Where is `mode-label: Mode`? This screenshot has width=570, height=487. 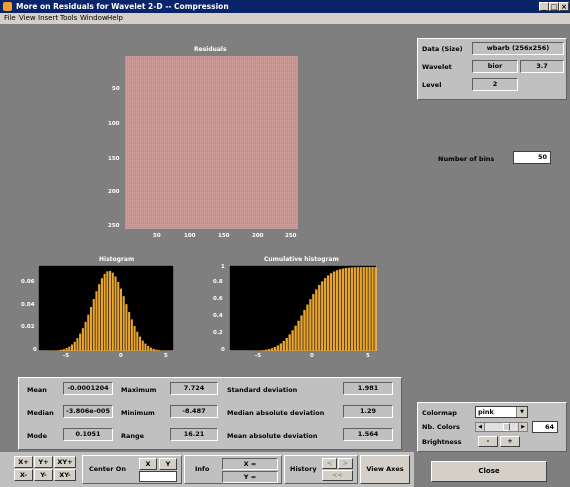 mode-label: Mode is located at coordinates (37, 436).